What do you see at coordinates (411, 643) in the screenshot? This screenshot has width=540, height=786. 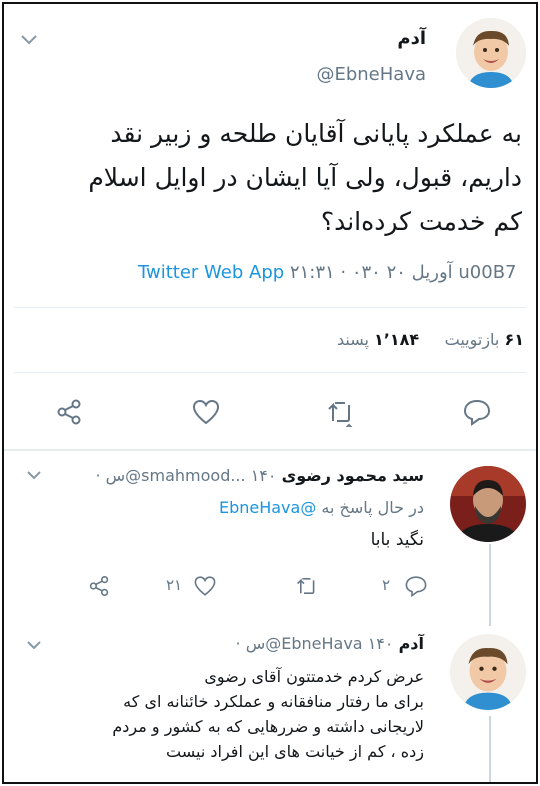 I see `reply2-display-name: آدم` at bounding box center [411, 643].